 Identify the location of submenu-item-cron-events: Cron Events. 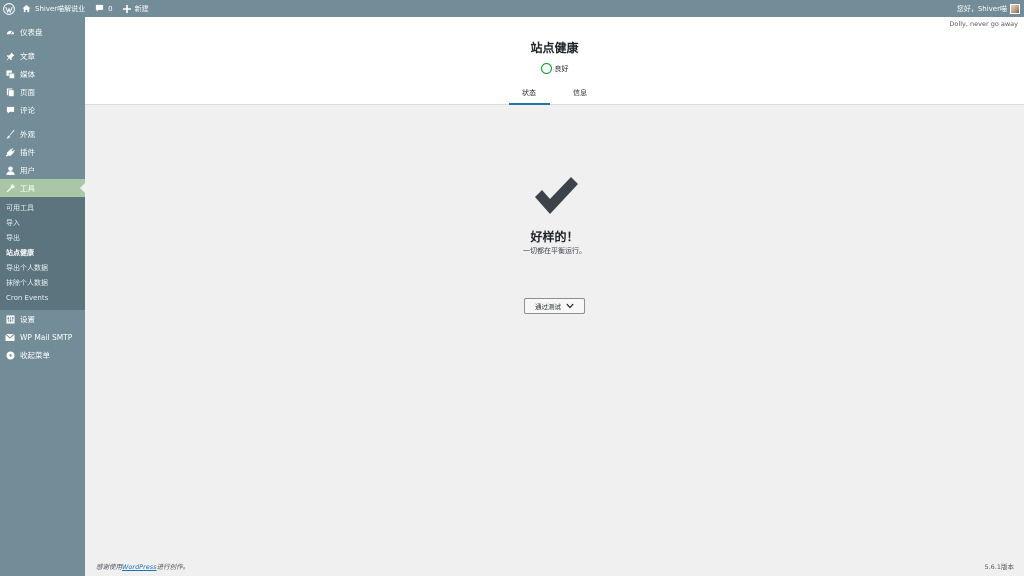
(42, 298).